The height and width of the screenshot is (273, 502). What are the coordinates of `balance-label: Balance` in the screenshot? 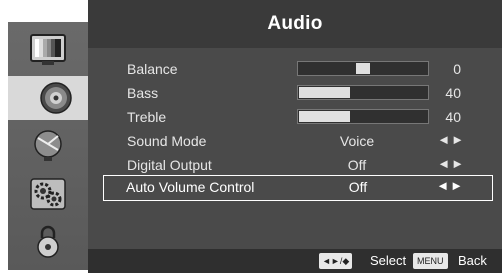 It's located at (152, 69).